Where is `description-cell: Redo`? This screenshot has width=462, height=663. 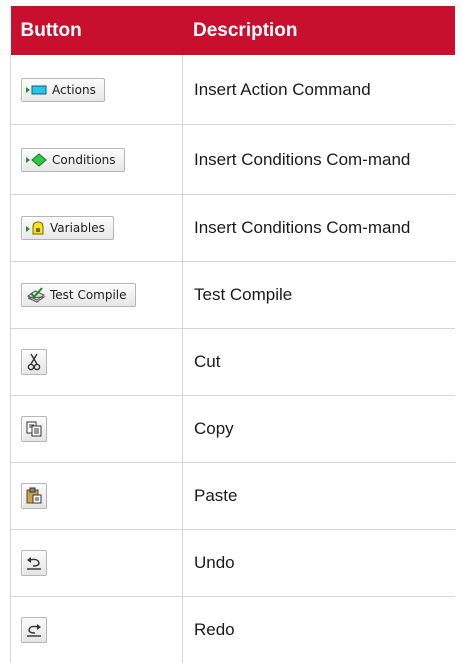 description-cell: Redo is located at coordinates (319, 630).